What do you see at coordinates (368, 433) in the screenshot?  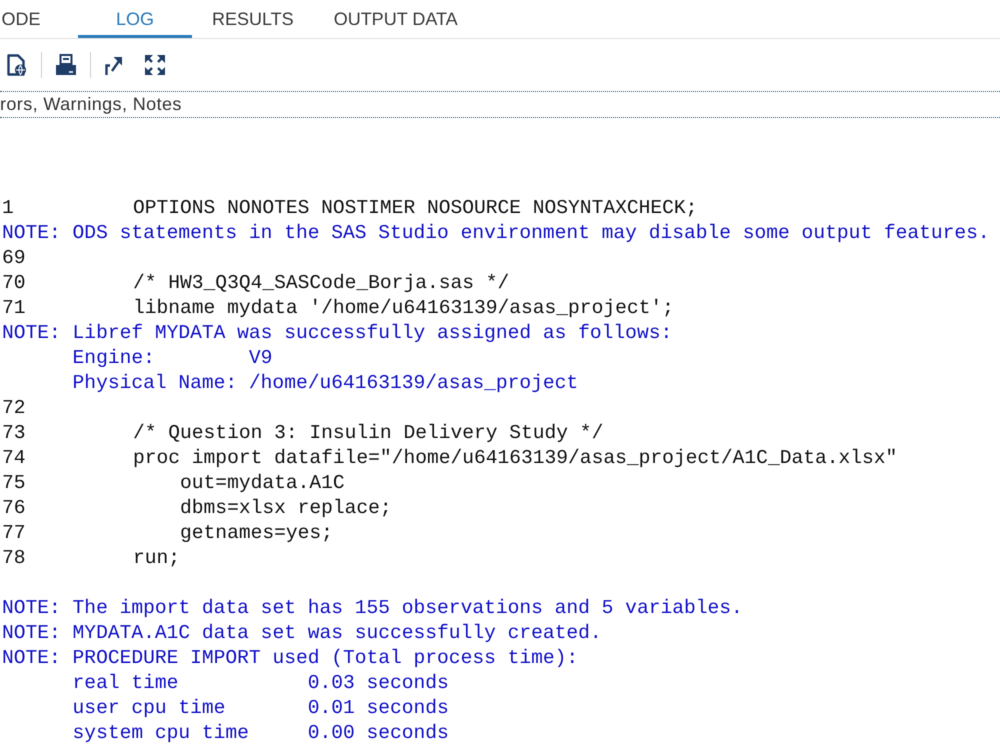 I see `code-line: /* Question 3: Insulin Delivery Study */` at bounding box center [368, 433].